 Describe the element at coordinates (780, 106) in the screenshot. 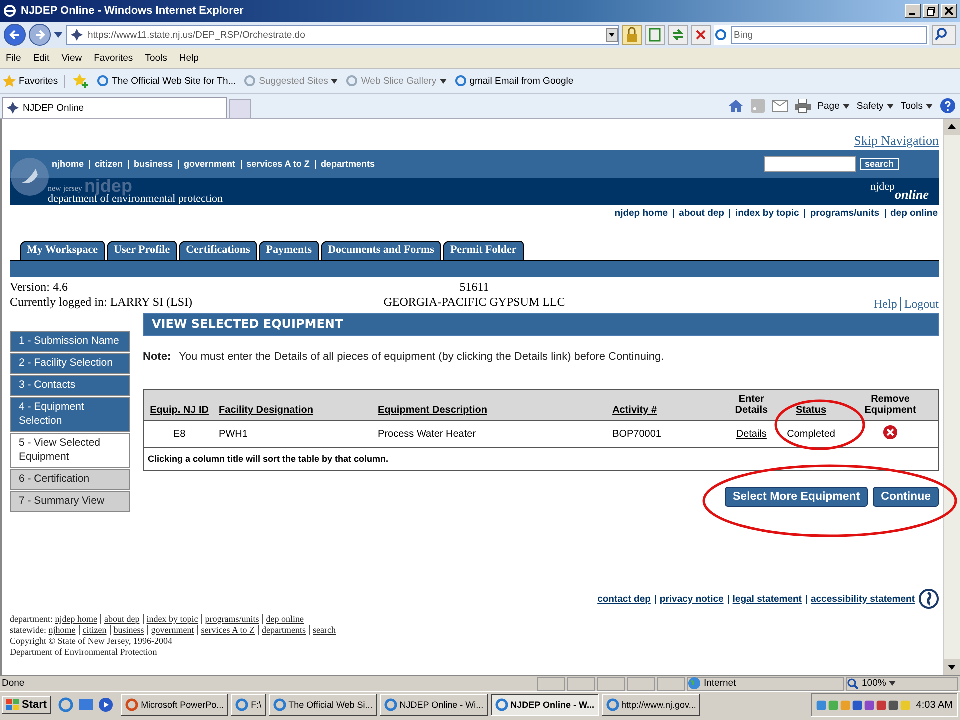

I see `mail-icon` at that location.